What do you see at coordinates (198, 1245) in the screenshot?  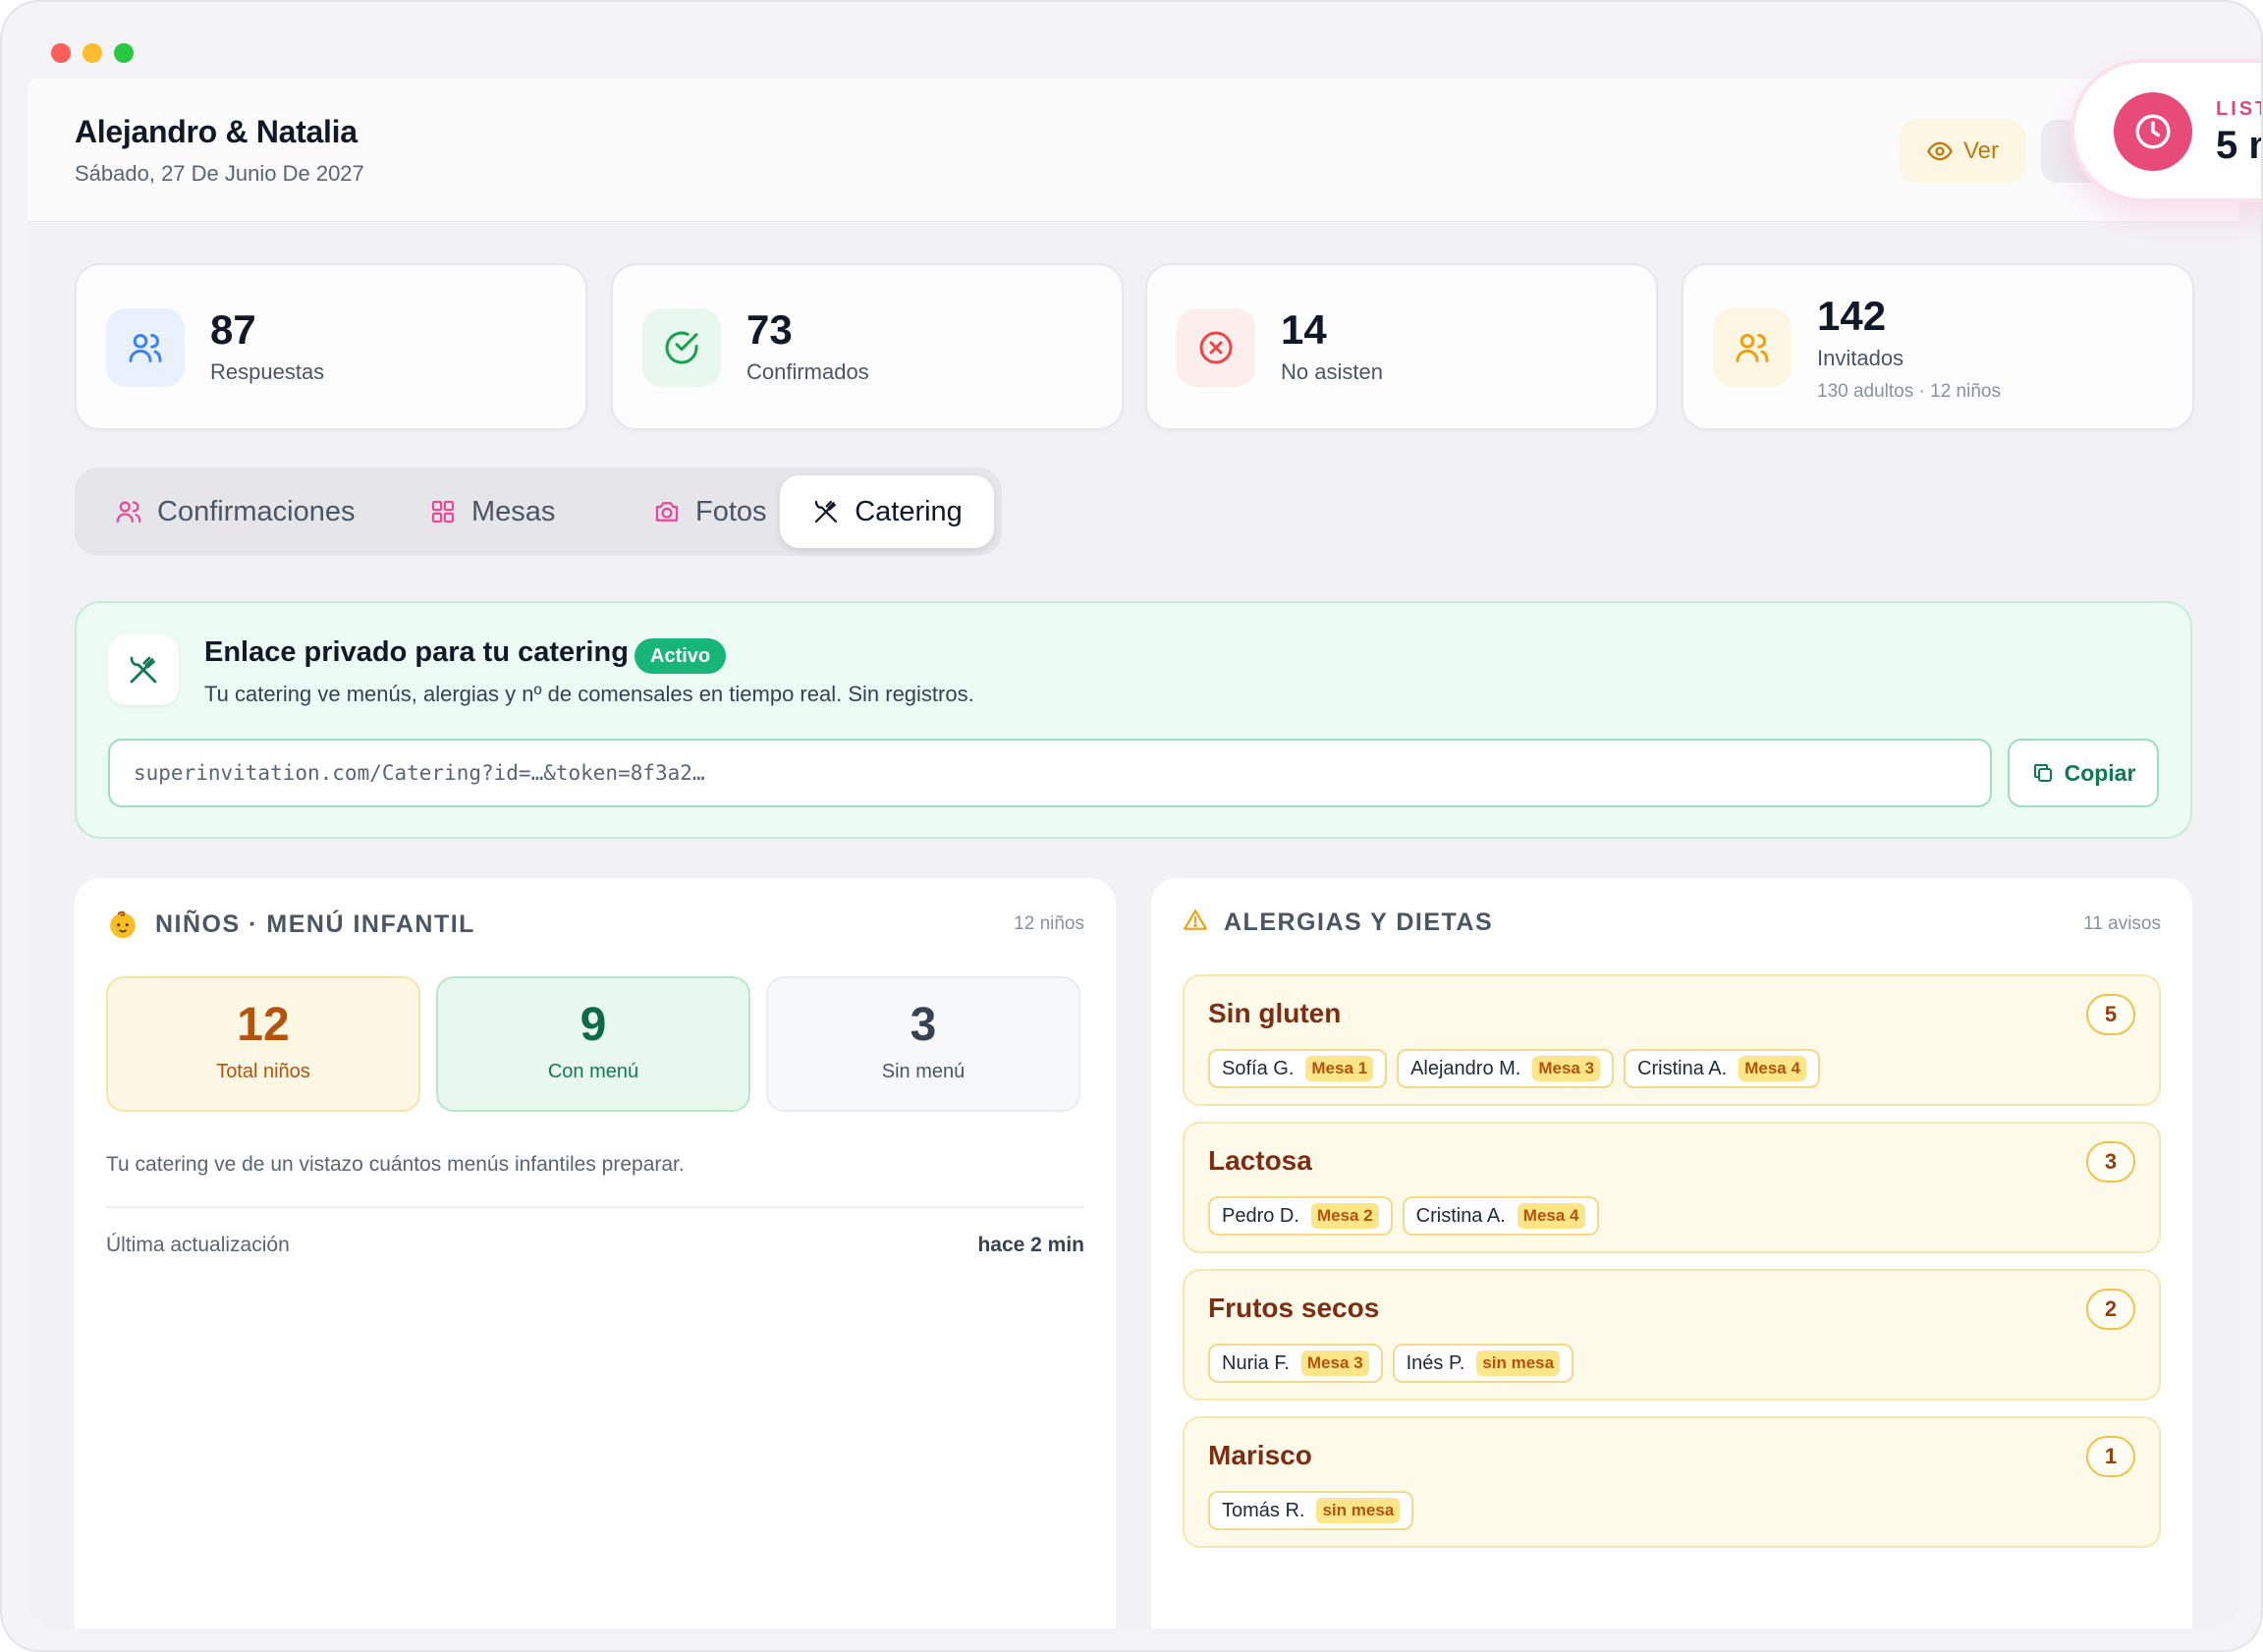 I see `last-updated-label: Última actualización` at bounding box center [198, 1245].